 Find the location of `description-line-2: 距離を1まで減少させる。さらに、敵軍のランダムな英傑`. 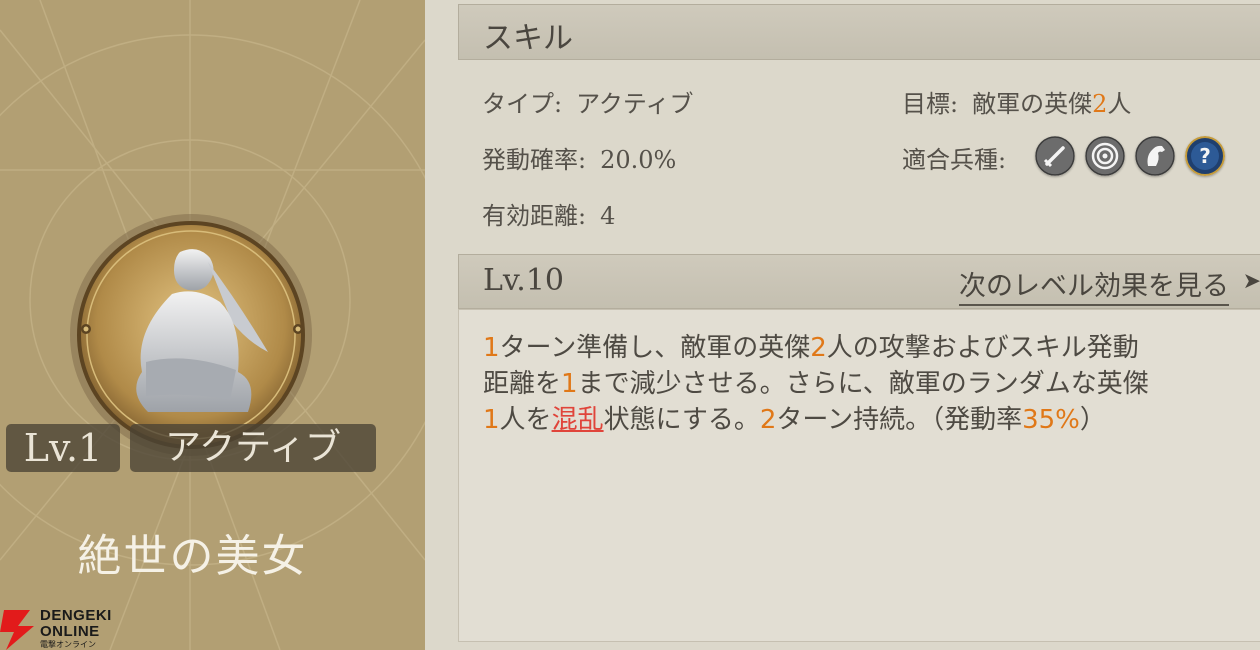

description-line-2: 距離を1まで減少させる。さらに、敵軍のランダムな英傑 is located at coordinates (863, 384).